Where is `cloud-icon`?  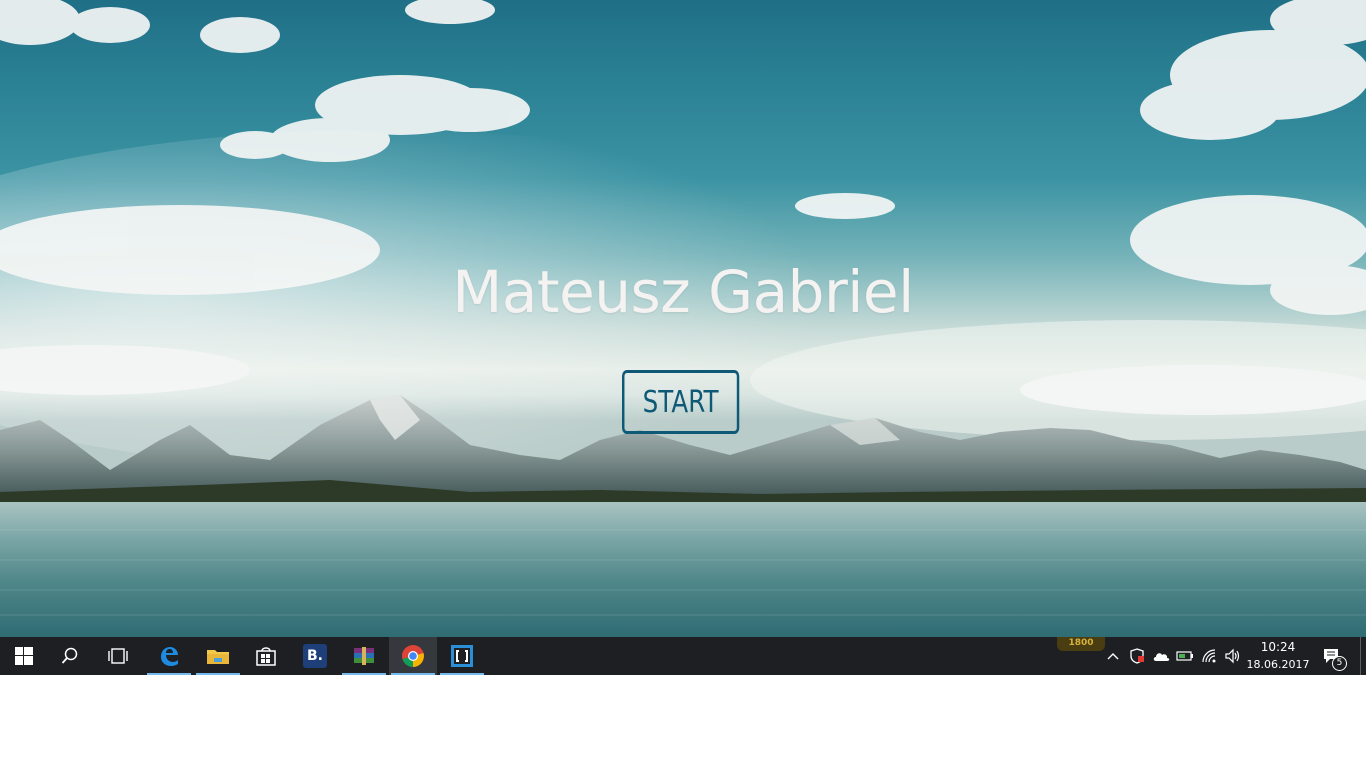
cloud-icon is located at coordinates (1161, 657).